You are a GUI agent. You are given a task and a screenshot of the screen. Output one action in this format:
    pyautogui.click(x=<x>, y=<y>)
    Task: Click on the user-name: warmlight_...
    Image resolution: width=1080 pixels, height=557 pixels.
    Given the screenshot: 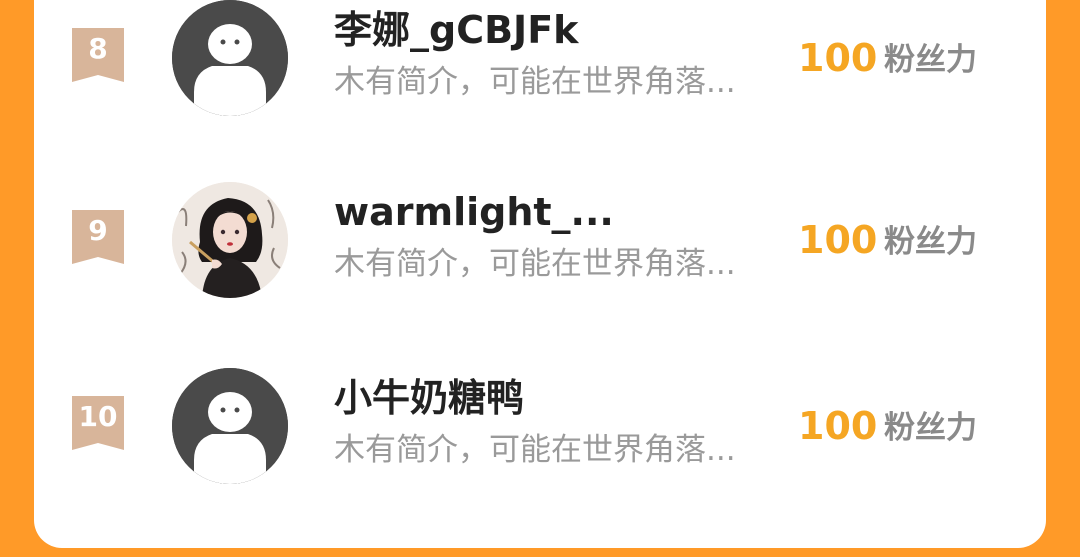 What is the action you would take?
    pyautogui.click(x=474, y=212)
    